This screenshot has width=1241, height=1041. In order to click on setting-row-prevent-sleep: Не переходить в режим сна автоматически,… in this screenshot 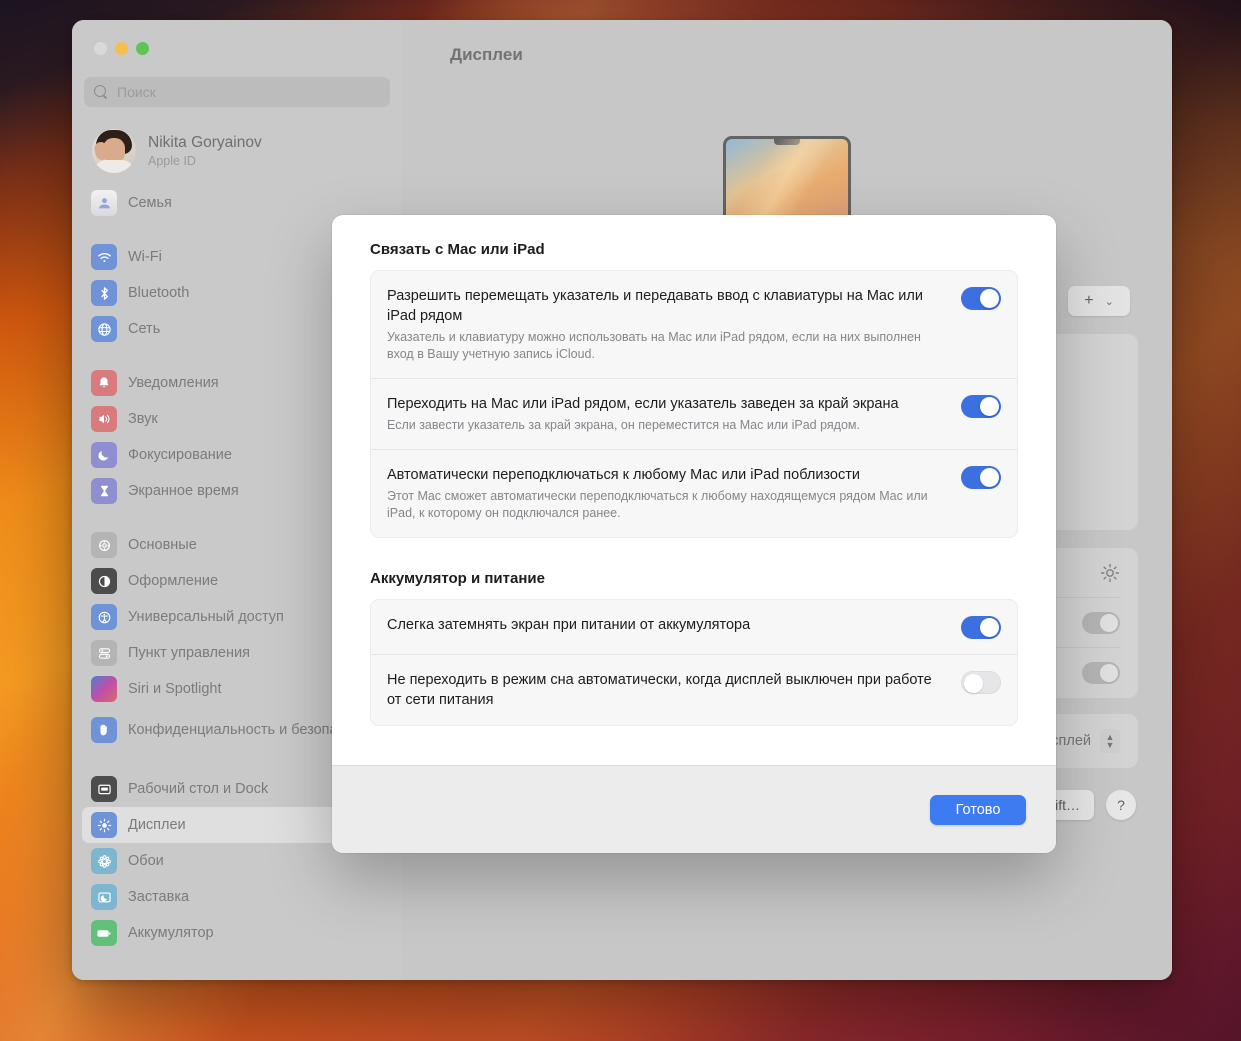, I will do `click(694, 690)`.